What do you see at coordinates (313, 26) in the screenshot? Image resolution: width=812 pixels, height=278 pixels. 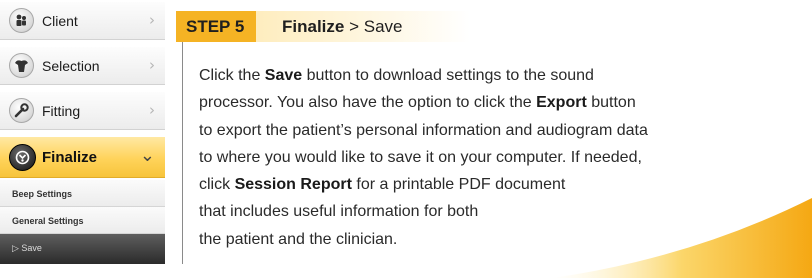 I see `step-section: Finalize` at bounding box center [313, 26].